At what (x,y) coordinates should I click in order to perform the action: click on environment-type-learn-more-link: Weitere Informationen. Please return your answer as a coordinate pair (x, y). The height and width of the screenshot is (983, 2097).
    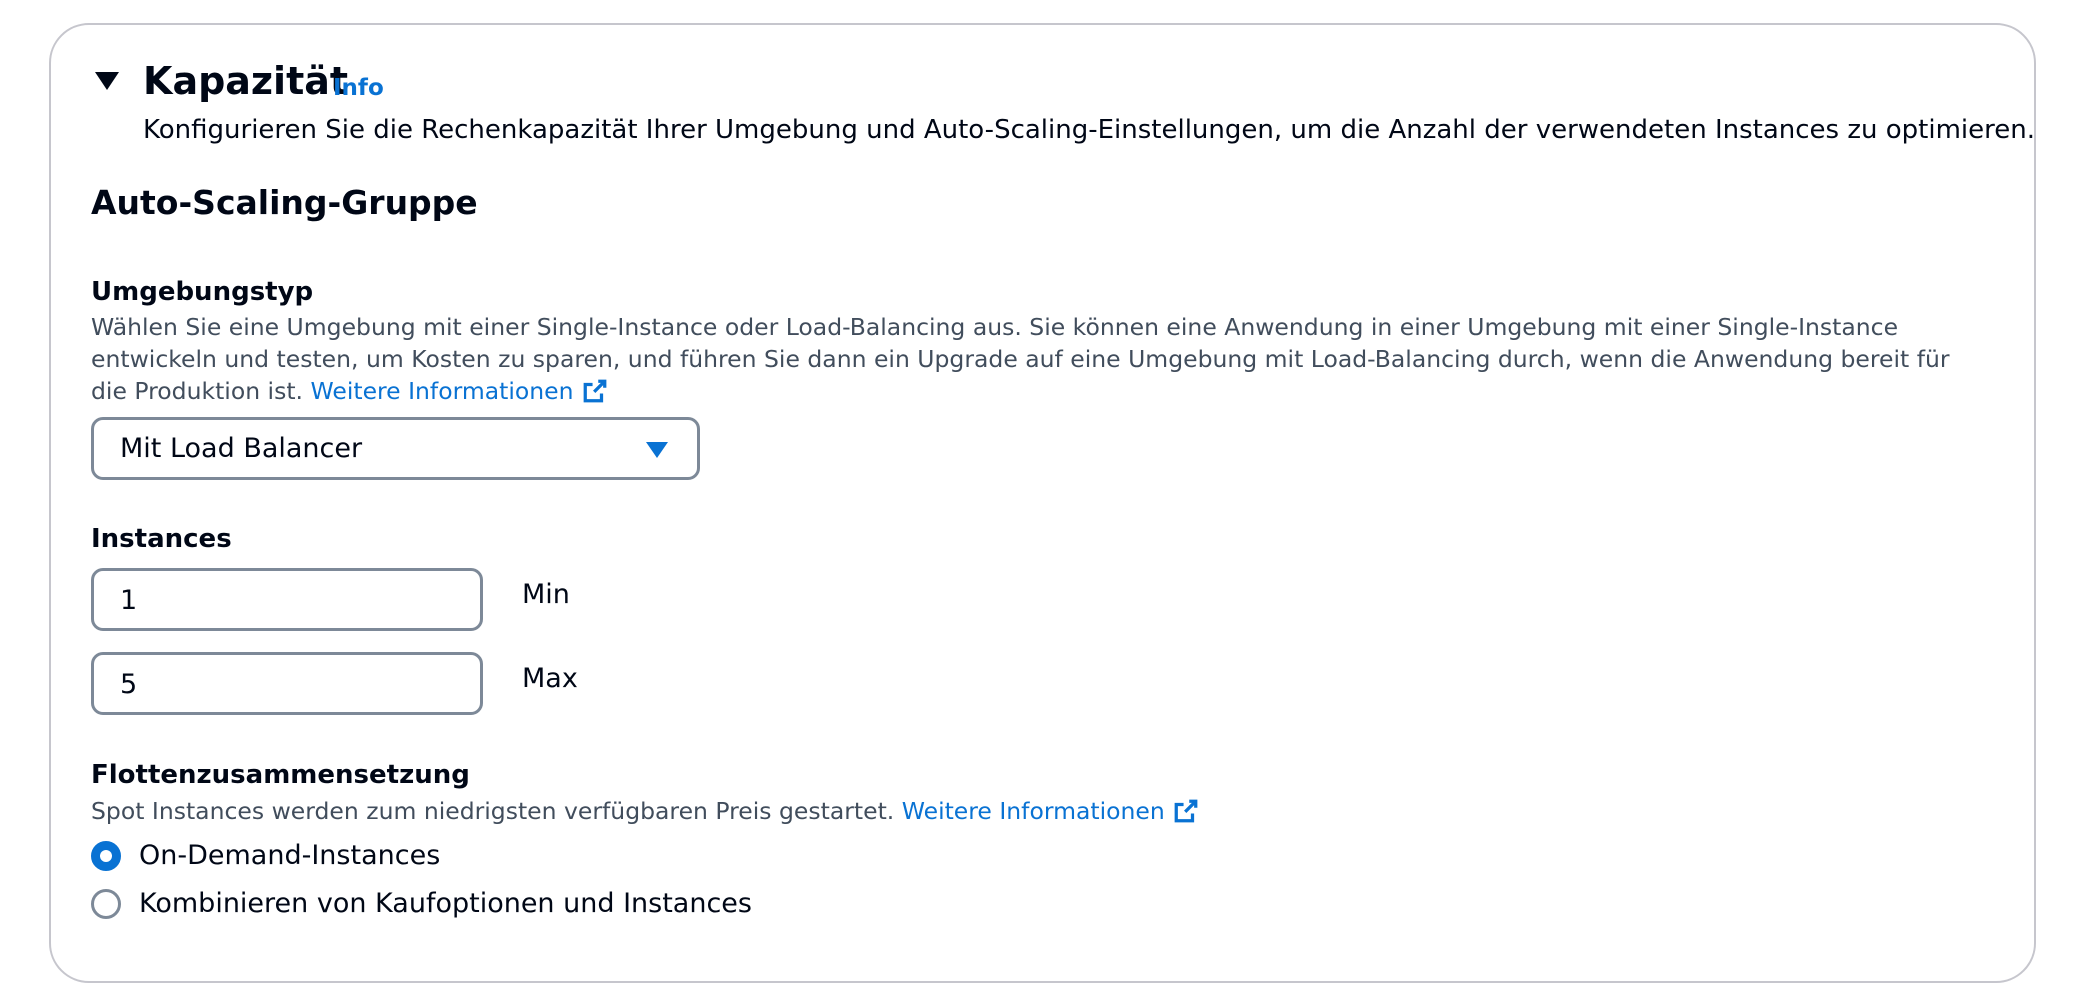
    Looking at the image, I should click on (459, 391).